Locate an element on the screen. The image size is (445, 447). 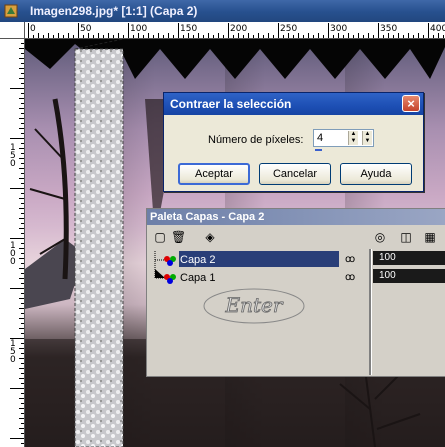
ruler-label: 50 is located at coordinates (86, 29).